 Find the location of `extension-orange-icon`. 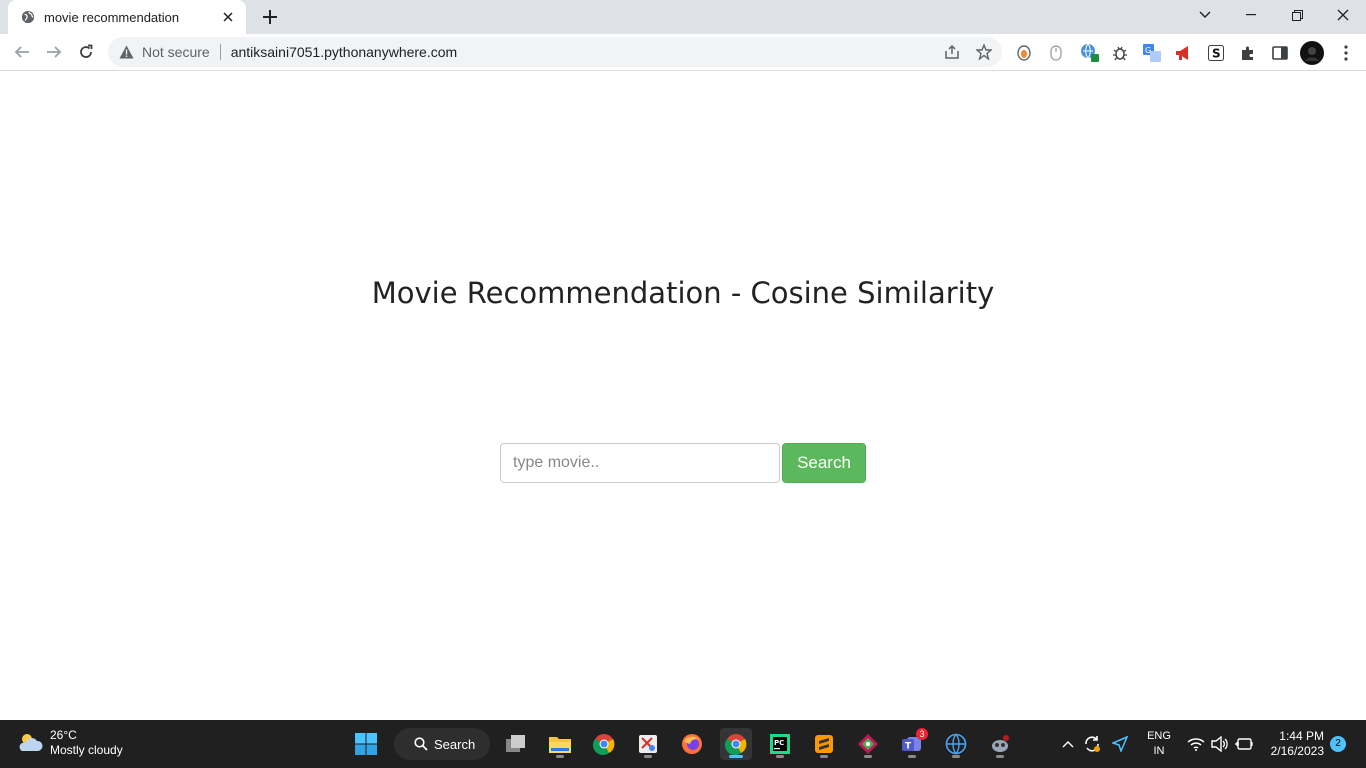

extension-orange-icon is located at coordinates (1024, 53).